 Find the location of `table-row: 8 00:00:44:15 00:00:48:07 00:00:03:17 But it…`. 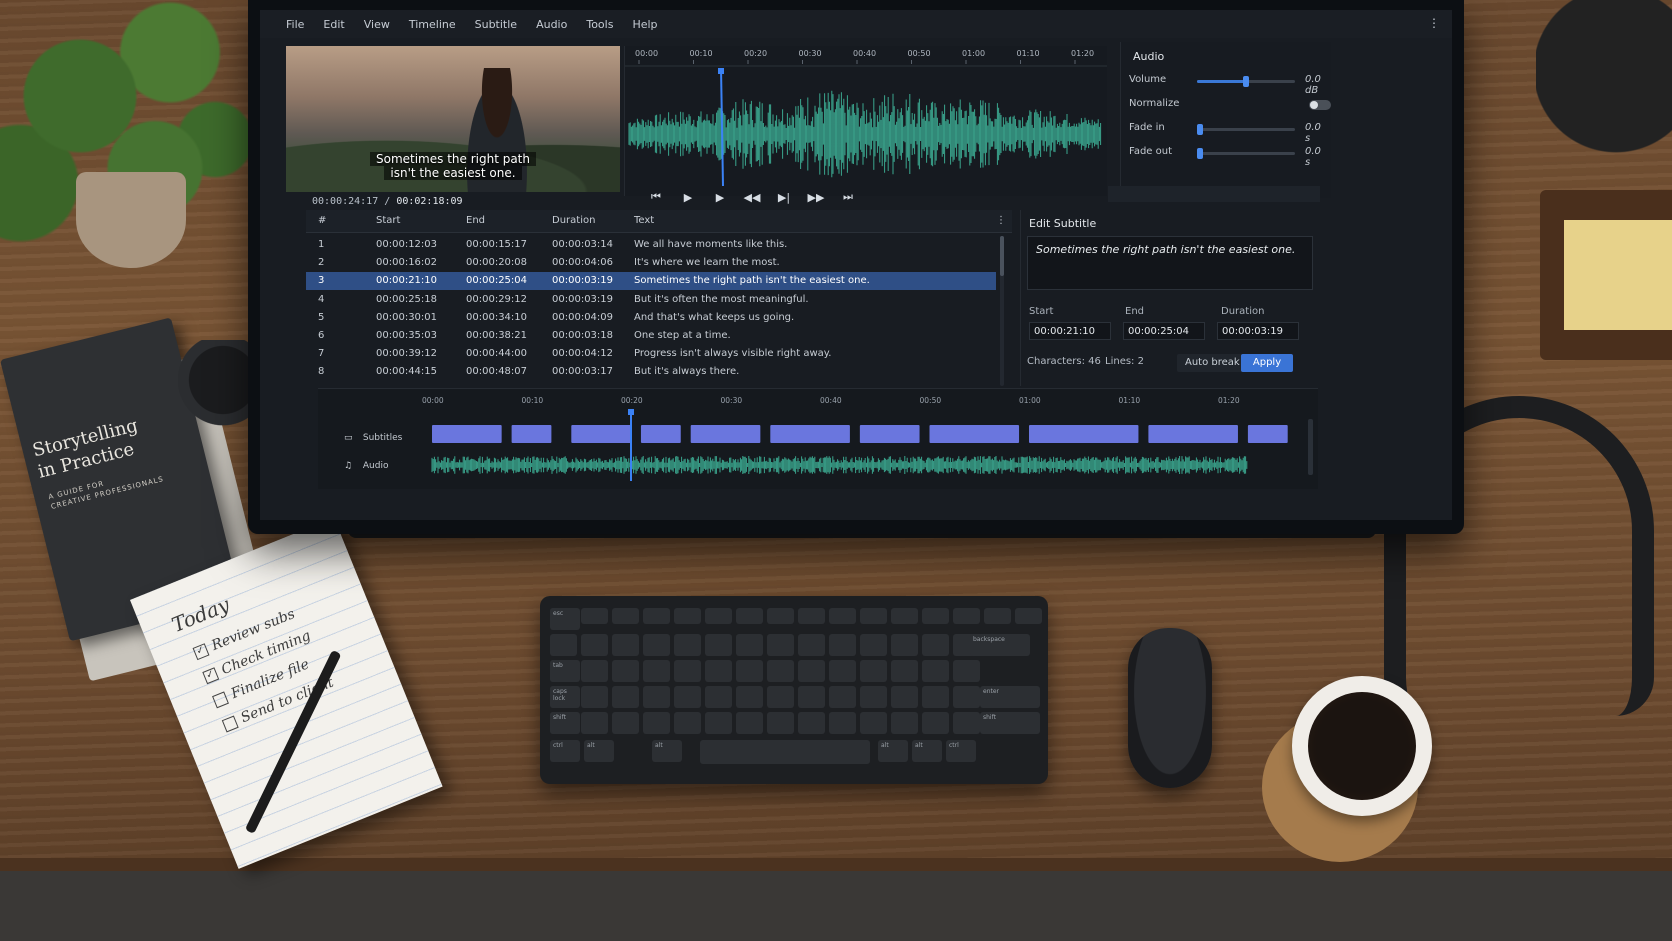

table-row: 8 00:00:44:15 00:00:48:07 00:00:03:17 But it… is located at coordinates (651, 372).